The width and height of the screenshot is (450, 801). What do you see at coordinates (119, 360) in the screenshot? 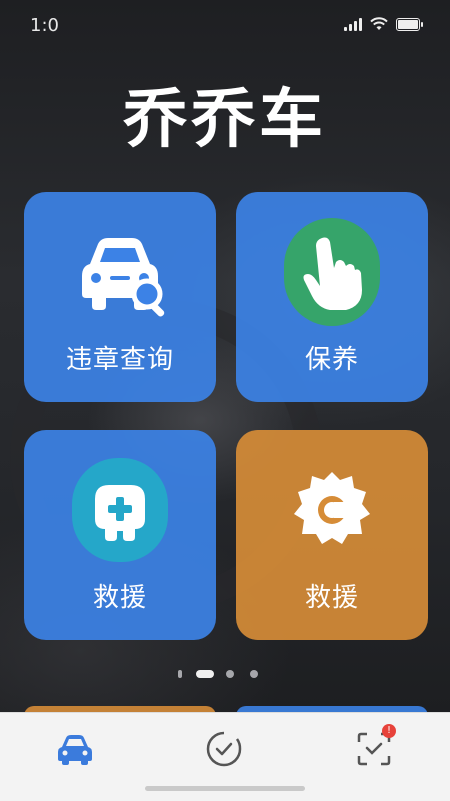
I see `tile-label: 违章查询` at bounding box center [119, 360].